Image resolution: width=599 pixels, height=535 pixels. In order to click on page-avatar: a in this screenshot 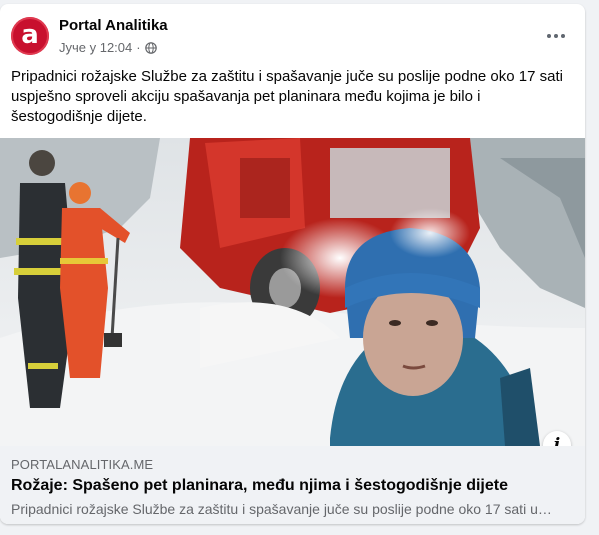, I will do `click(30, 36)`.